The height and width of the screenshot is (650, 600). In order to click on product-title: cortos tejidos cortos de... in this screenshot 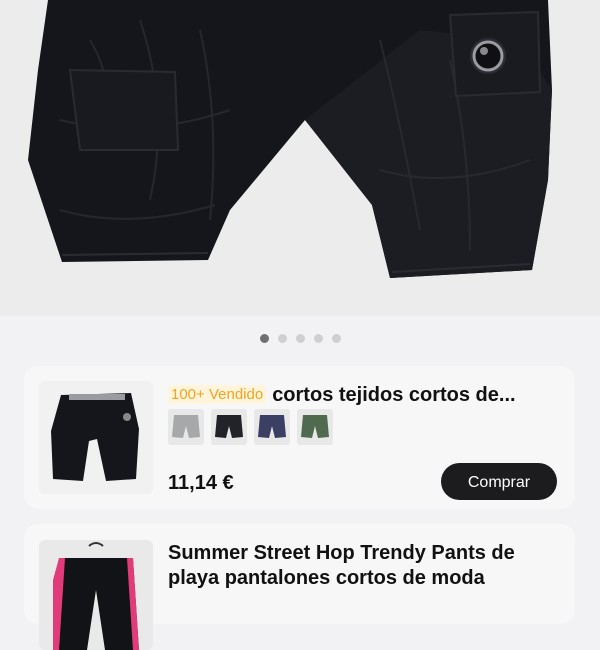, I will do `click(394, 395)`.